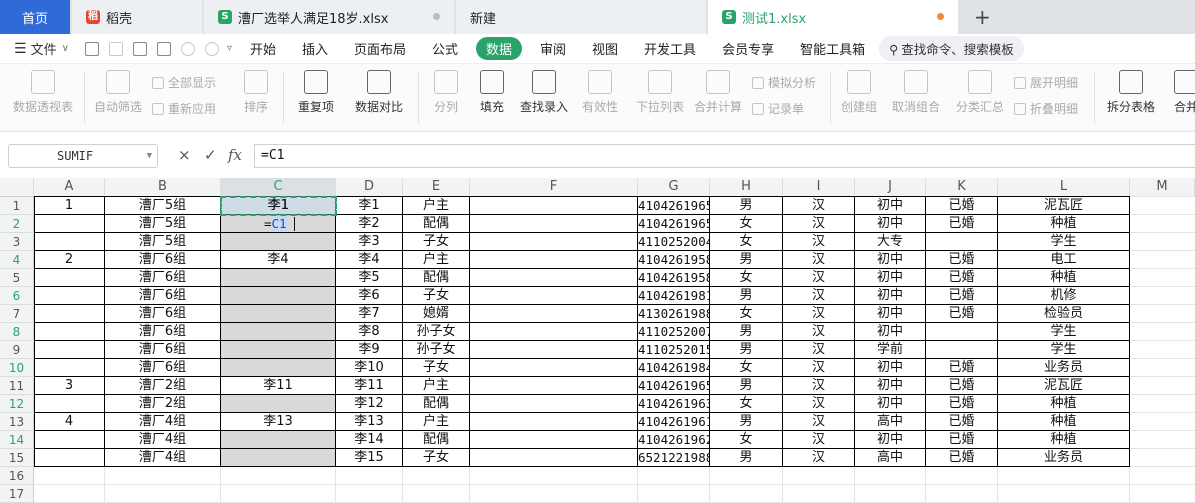 This screenshot has height=503, width=1195. I want to click on cell-d11: 李11, so click(369, 386).